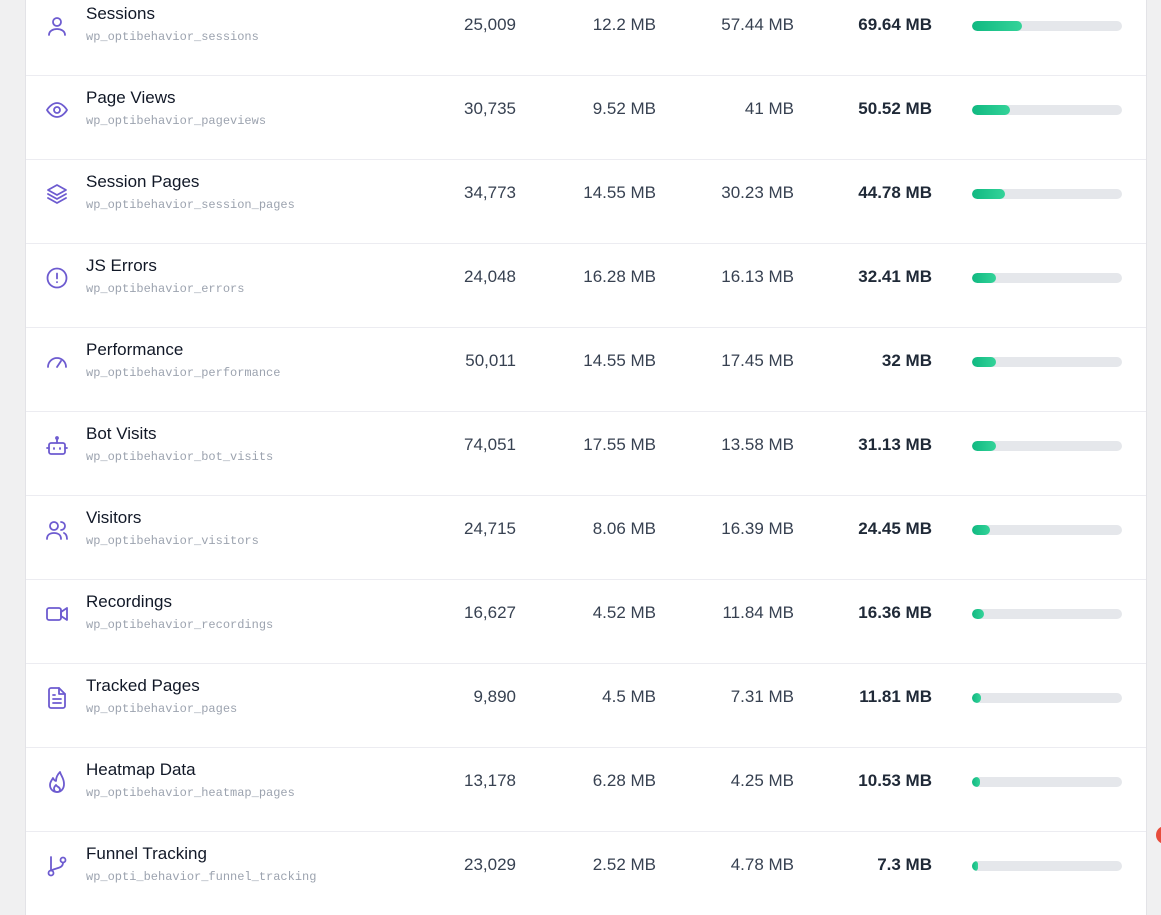  What do you see at coordinates (757, 444) in the screenshot?
I see `index-size: 13.58 MB` at bounding box center [757, 444].